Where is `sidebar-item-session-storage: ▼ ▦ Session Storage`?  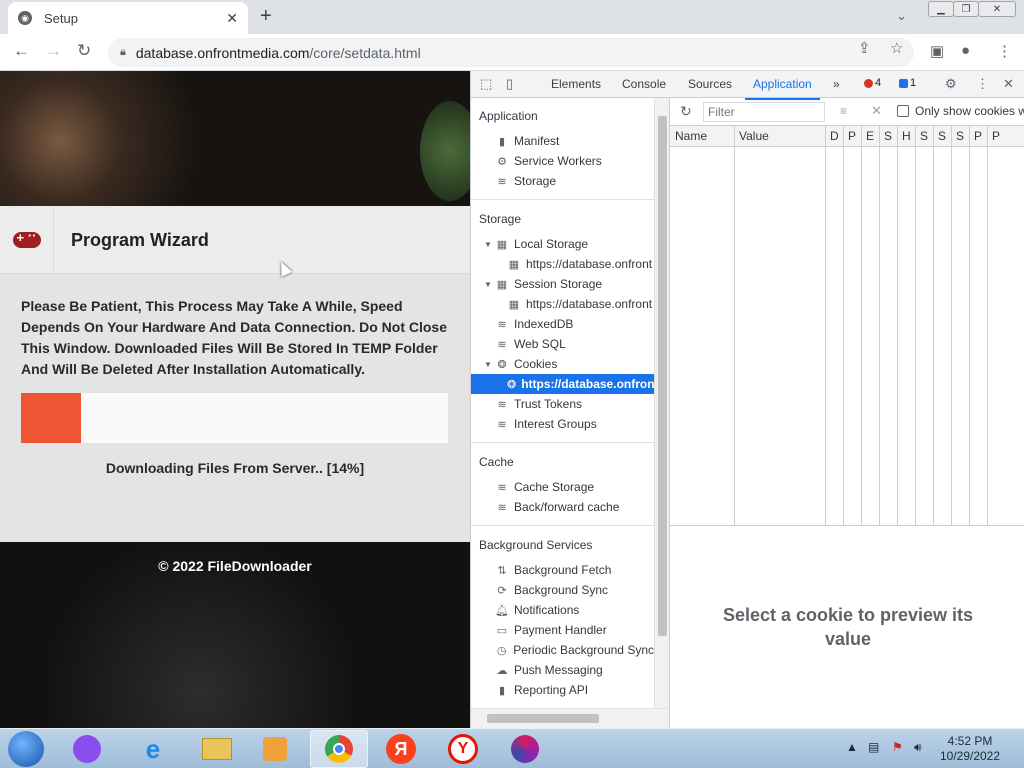
sidebar-item-session-storage: ▼ ▦ Session Storage is located at coordinates (562, 284).